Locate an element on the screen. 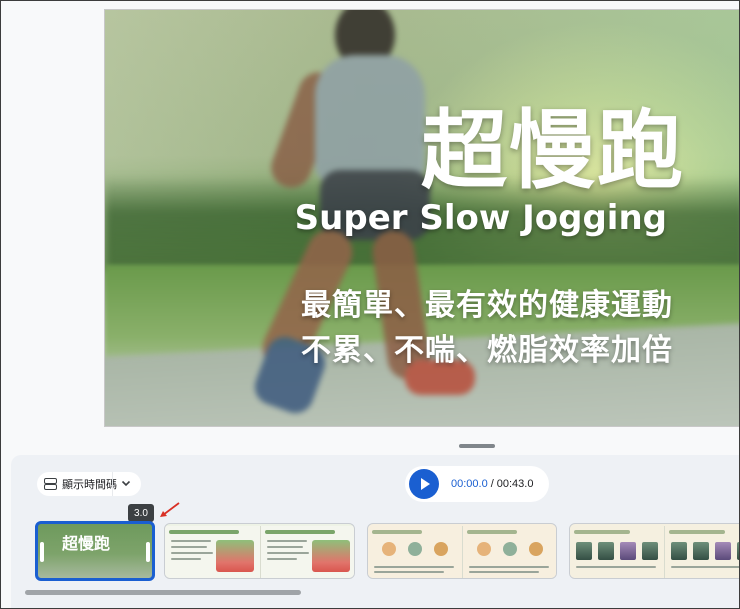 The width and height of the screenshot is (740, 609). filmstrip-scrollbar is located at coordinates (163, 592).